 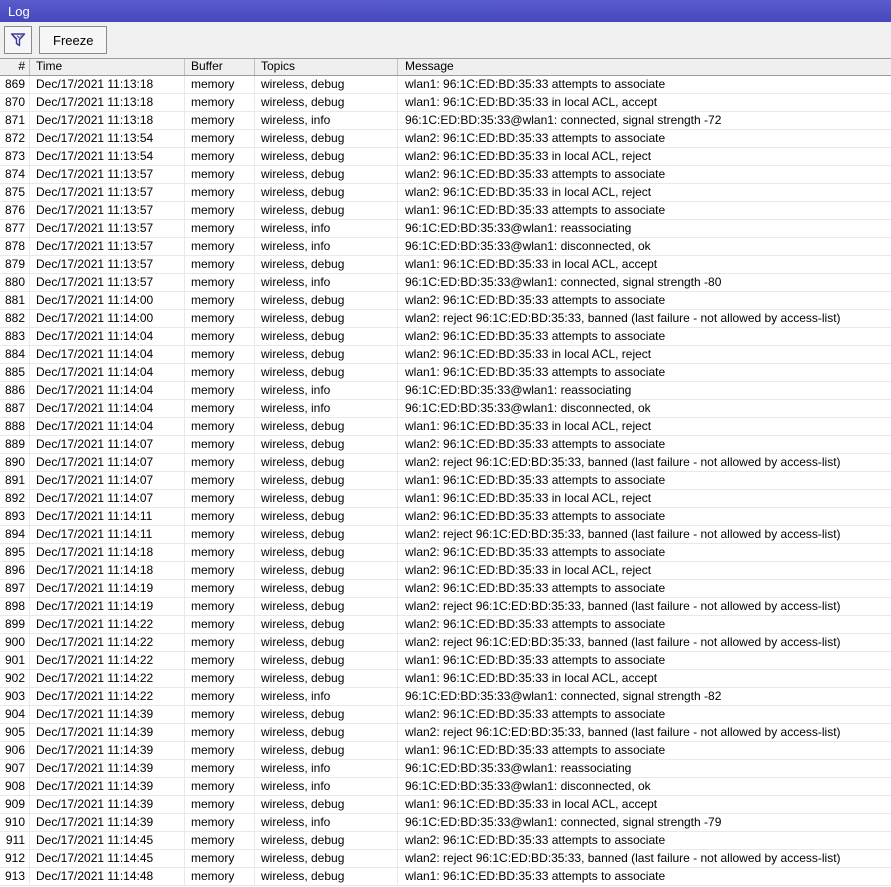 I want to click on window-titlebar: Log, so click(x=445, y=11).